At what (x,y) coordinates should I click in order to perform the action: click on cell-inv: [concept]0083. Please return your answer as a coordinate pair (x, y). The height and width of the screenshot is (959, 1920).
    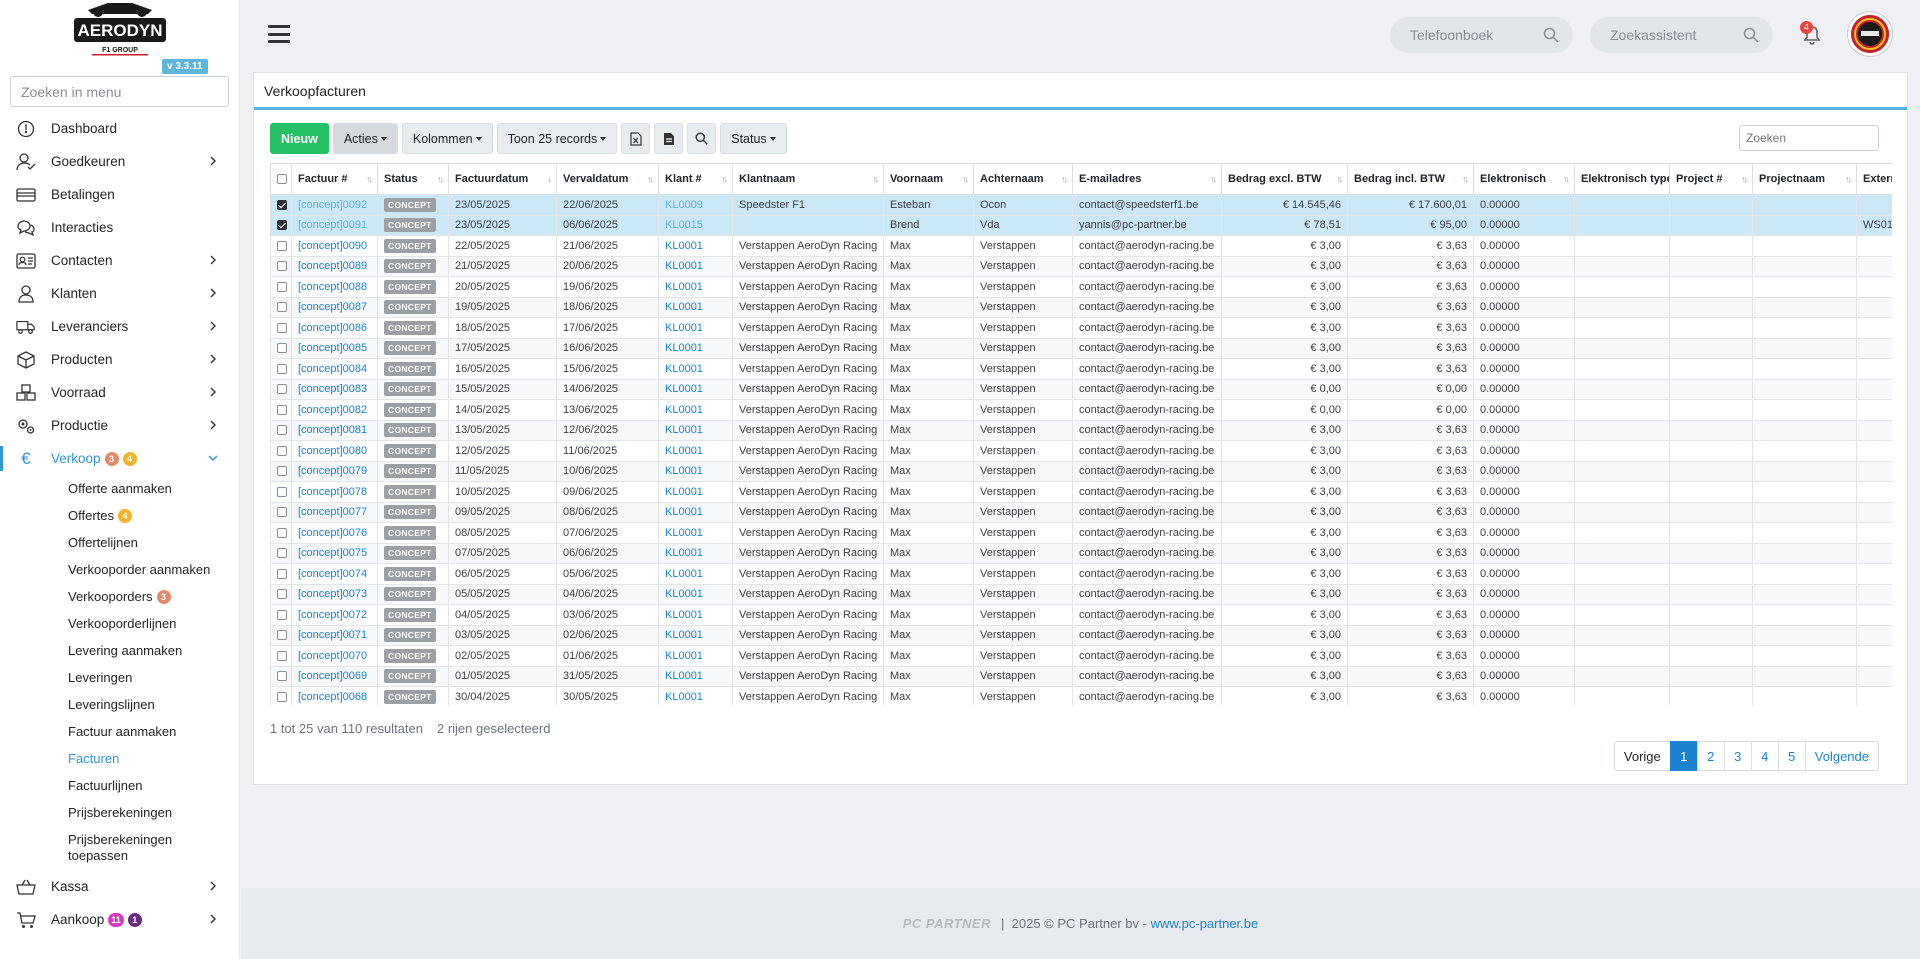
    Looking at the image, I should click on (334, 389).